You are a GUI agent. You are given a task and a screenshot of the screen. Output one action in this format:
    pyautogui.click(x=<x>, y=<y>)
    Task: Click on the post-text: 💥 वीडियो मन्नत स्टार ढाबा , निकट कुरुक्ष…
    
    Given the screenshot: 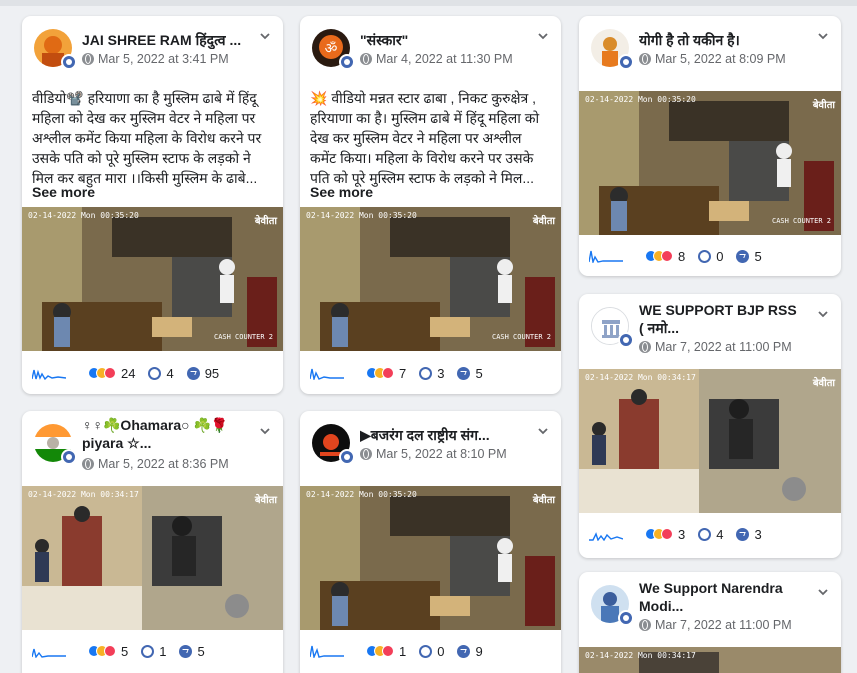 What is the action you would take?
    pyautogui.click(x=425, y=138)
    